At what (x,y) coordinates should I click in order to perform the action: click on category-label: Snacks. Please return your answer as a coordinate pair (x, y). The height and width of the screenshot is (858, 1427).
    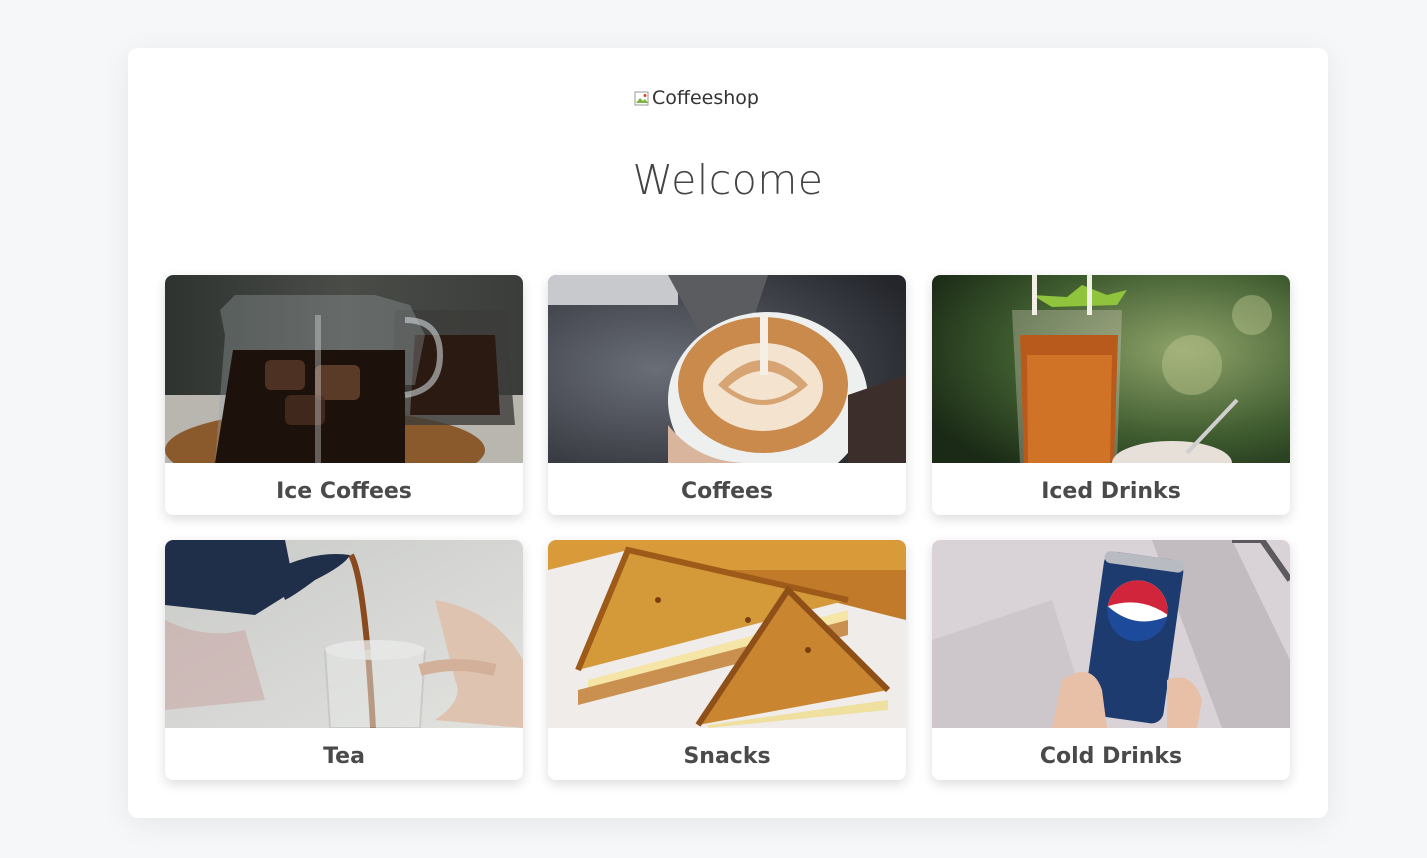
    Looking at the image, I should click on (727, 756).